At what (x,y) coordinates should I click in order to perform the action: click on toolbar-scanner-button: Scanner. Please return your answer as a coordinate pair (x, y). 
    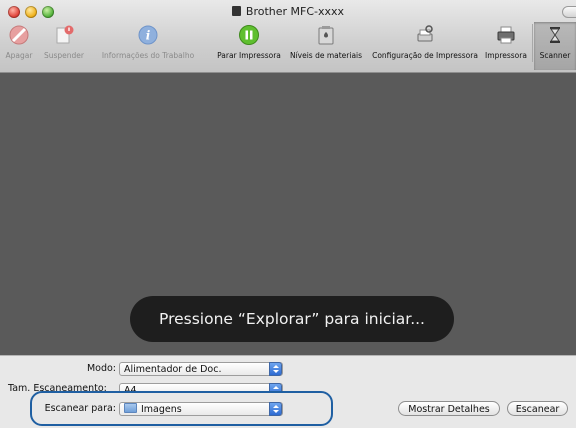
    Looking at the image, I should click on (555, 46).